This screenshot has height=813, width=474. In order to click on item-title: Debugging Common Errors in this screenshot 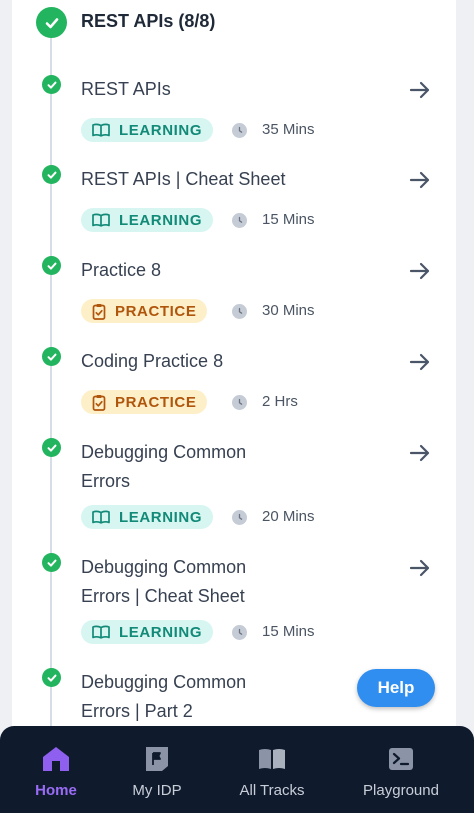, I will do `click(181, 467)`.